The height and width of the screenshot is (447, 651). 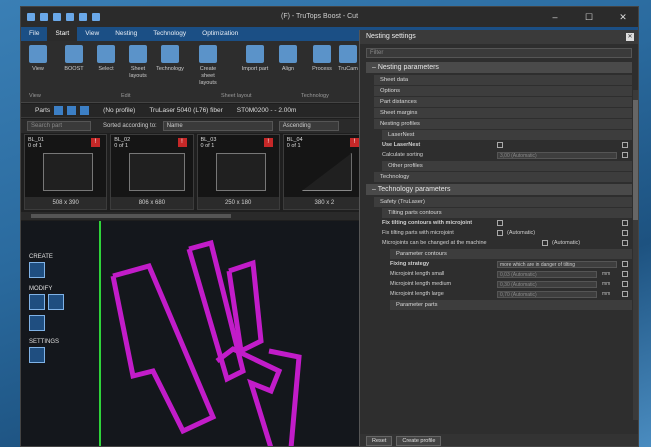 I want to click on machine-label: TruLaser 5040 (L76) fiber, so click(x=185, y=110).